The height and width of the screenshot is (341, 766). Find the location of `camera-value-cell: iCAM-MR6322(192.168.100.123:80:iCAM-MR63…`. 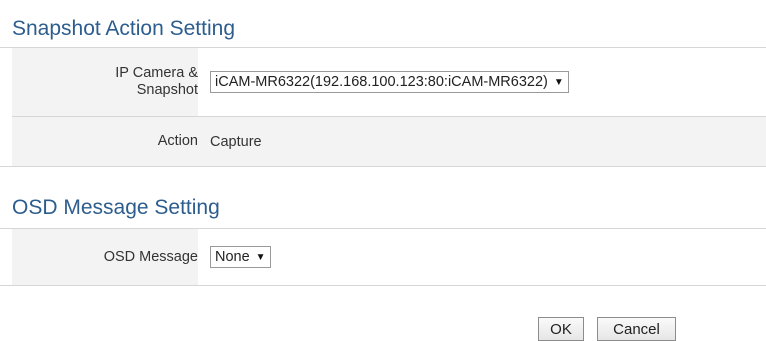

camera-value-cell: iCAM-MR6322(192.168.100.123:80:iCAM-MR63… is located at coordinates (482, 82).